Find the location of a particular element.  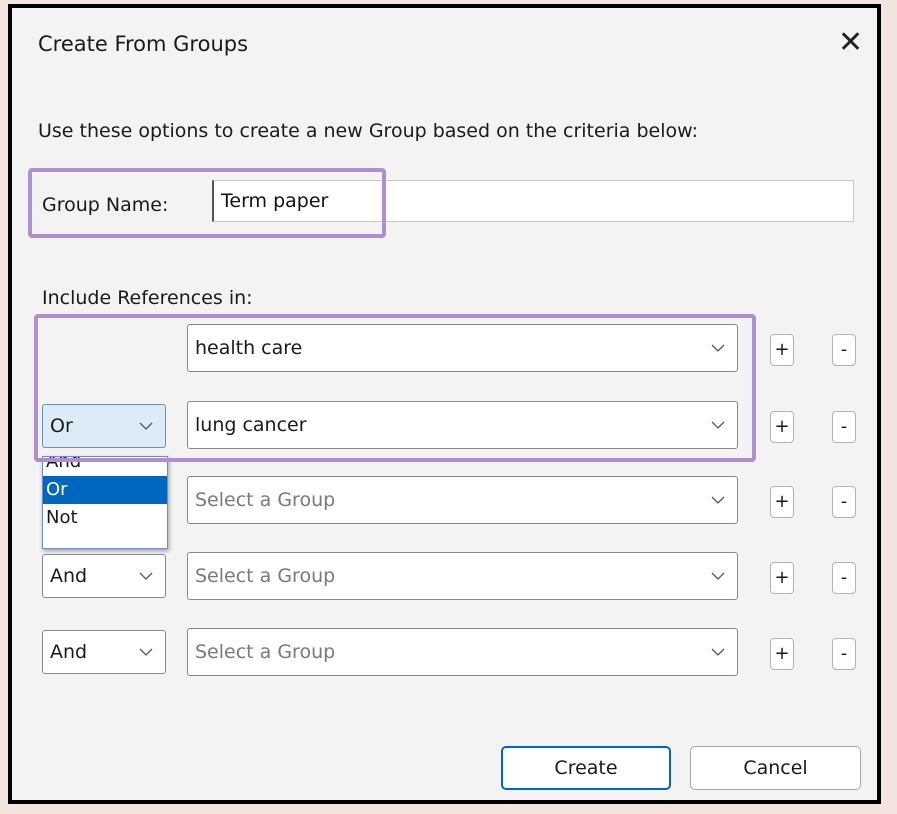

group-name-input is located at coordinates (533, 201).